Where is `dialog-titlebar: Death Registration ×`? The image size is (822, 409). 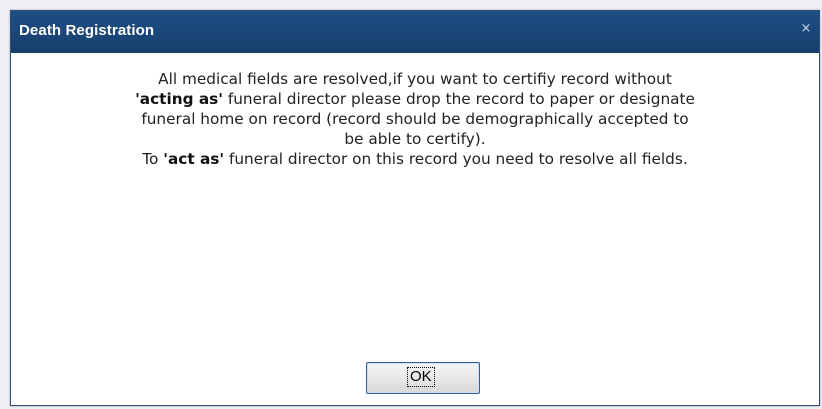
dialog-titlebar: Death Registration × is located at coordinates (415, 32).